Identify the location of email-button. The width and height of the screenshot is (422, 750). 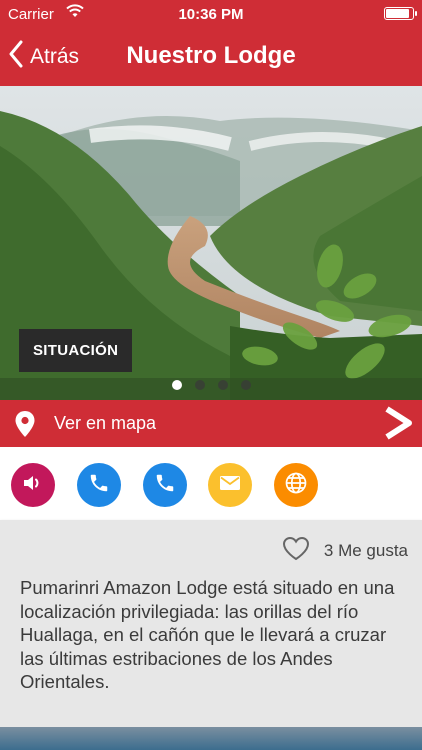
(230, 485).